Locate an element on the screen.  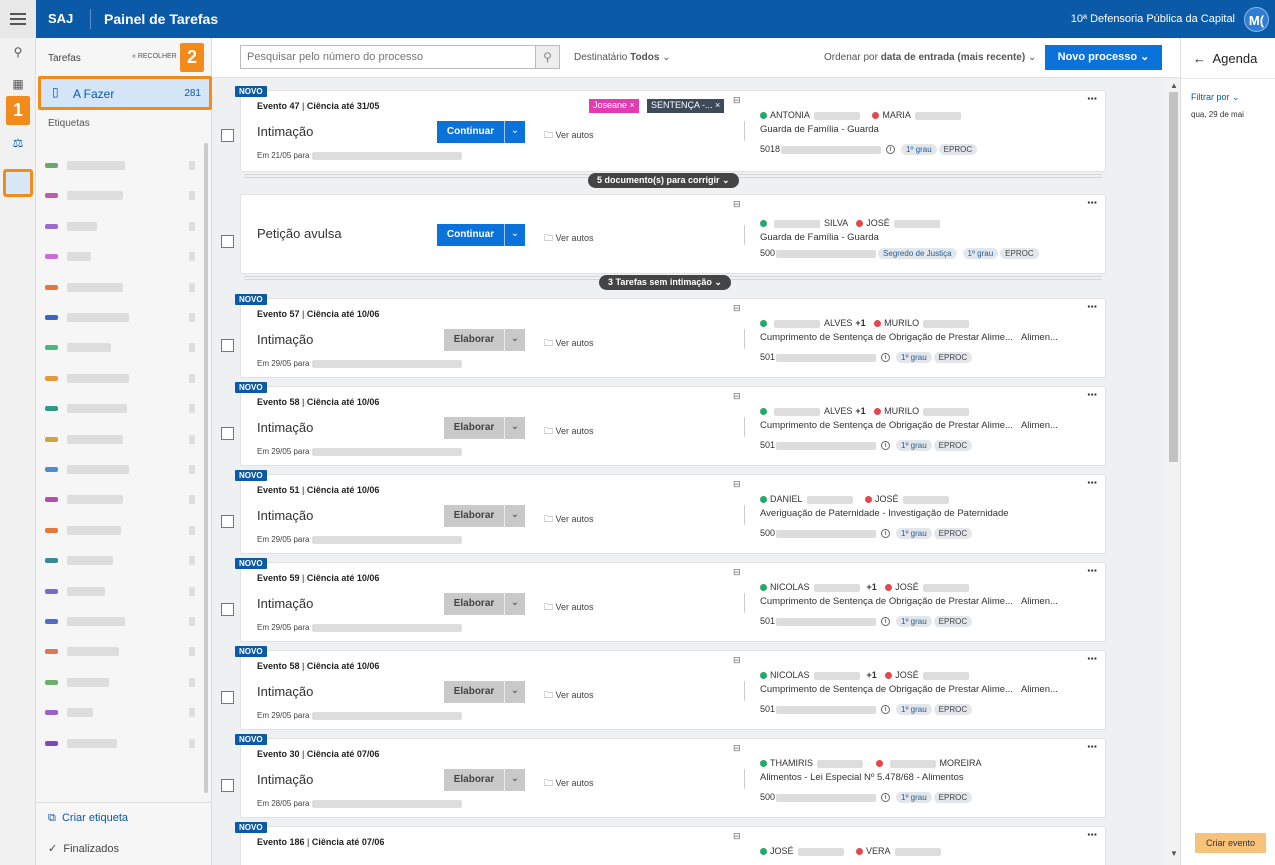
sidebar-scrollbar is located at coordinates (206, 468).